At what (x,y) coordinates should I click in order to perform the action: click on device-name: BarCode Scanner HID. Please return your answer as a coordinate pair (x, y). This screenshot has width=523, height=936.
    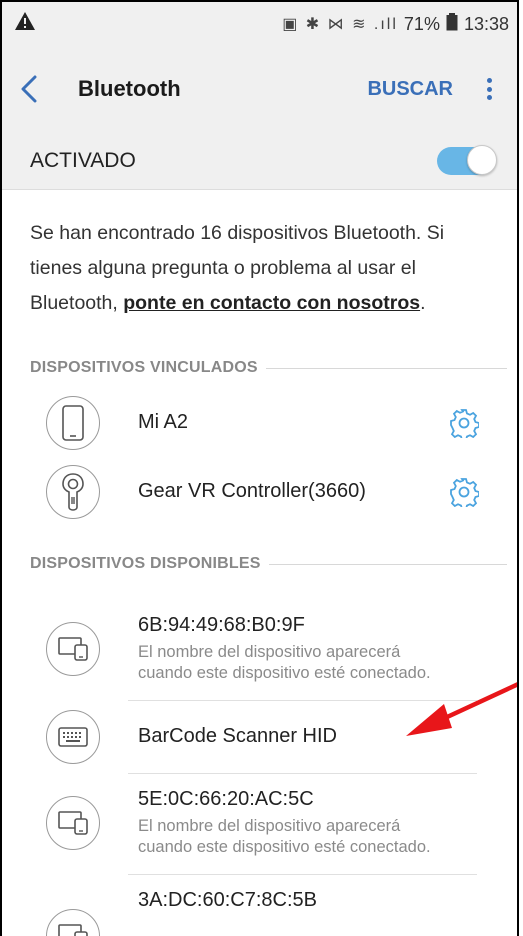
    Looking at the image, I should click on (237, 736).